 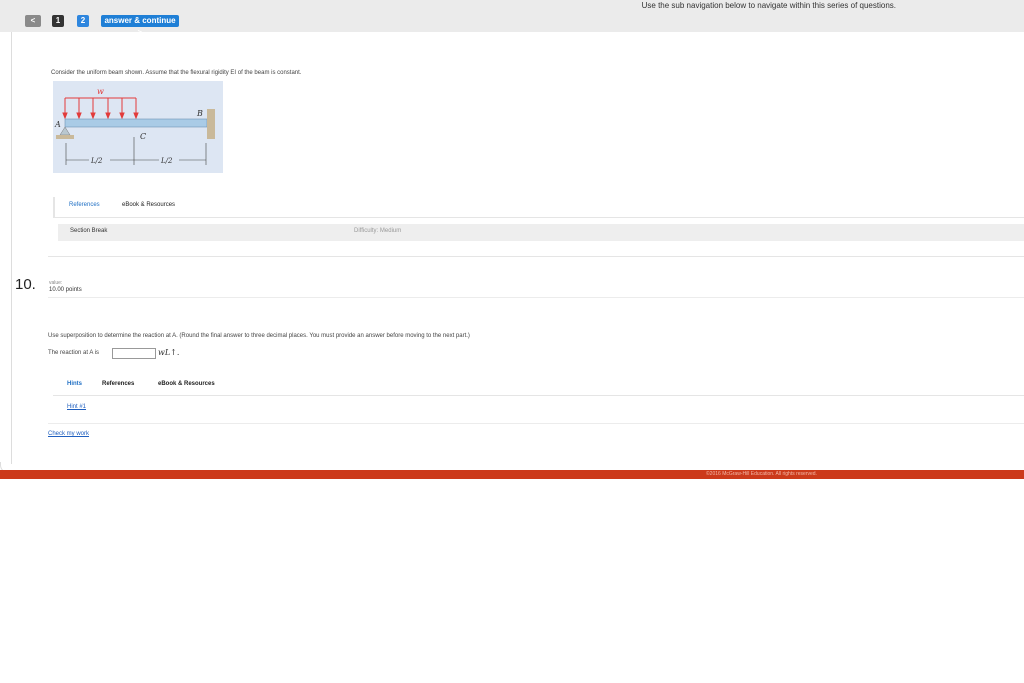 What do you see at coordinates (68, 434) in the screenshot?
I see `check-my-work-link: Check my work` at bounding box center [68, 434].